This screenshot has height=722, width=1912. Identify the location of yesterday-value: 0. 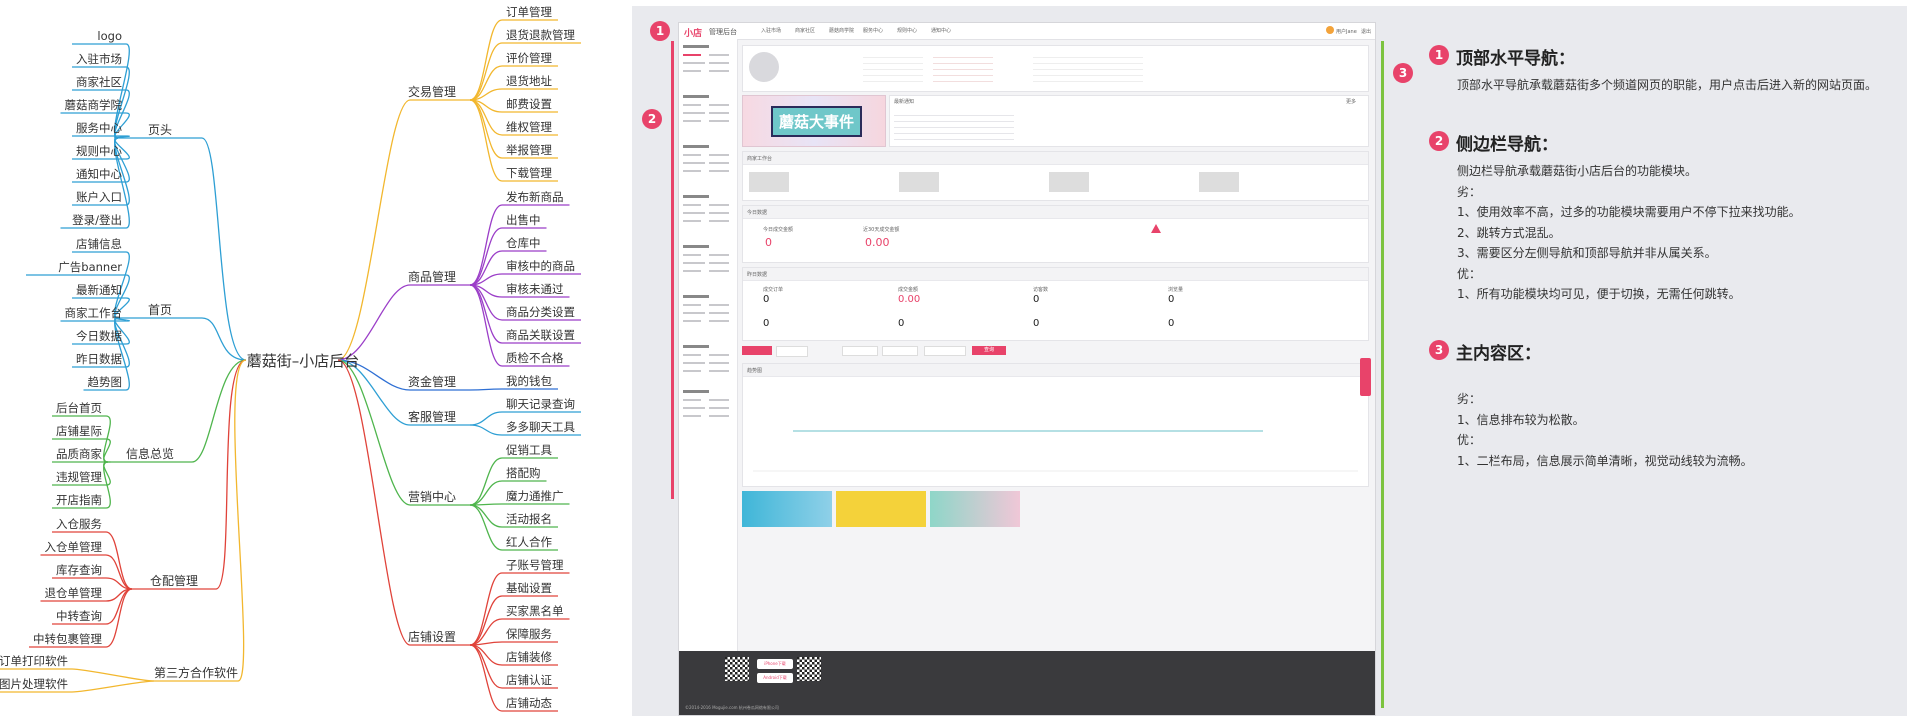
(766, 299).